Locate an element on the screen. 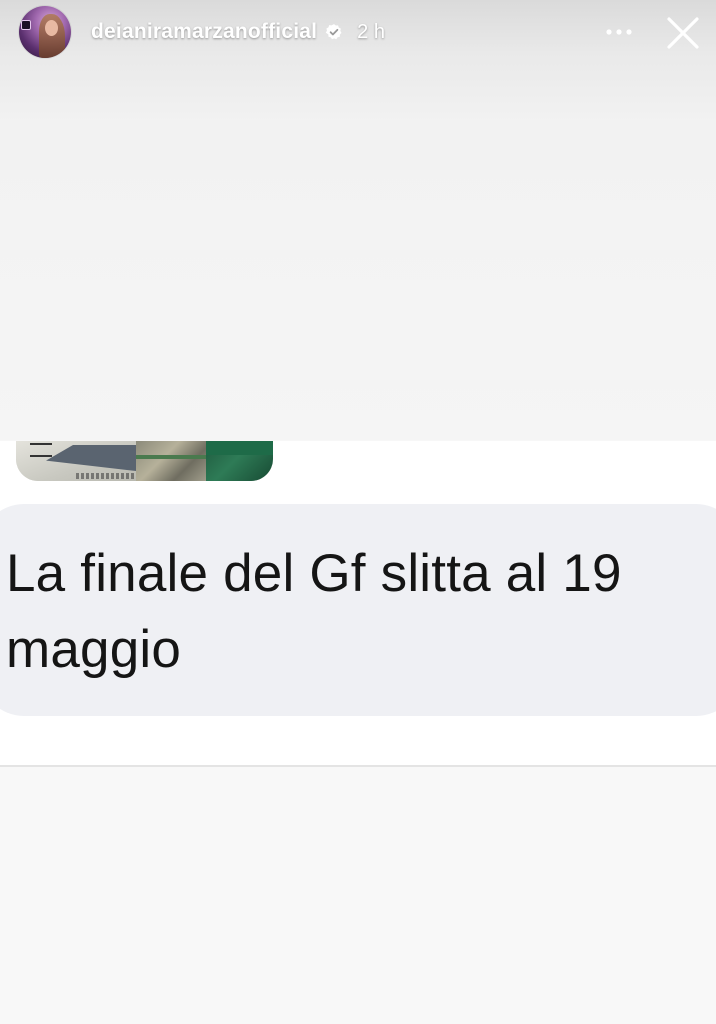 This screenshot has width=716, height=1024. more-horizontal-icon is located at coordinates (619, 32).